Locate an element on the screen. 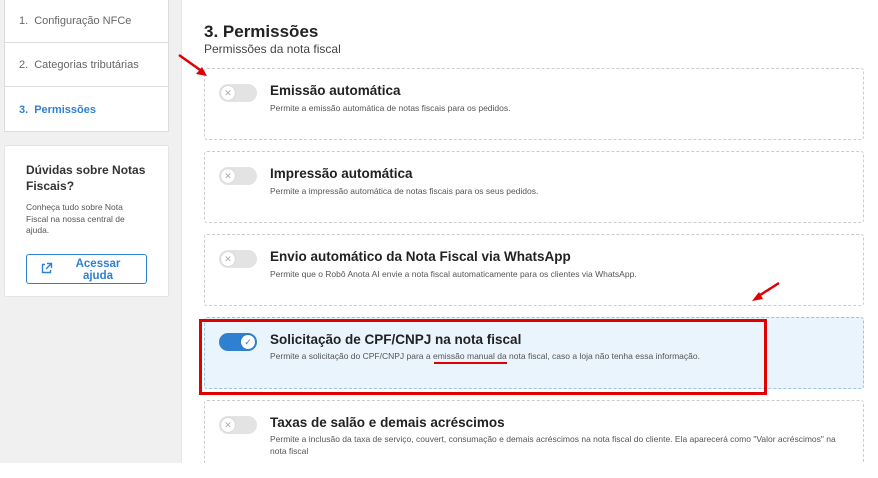 The image size is (878, 478). access-help-label: Acessar ajuda is located at coordinates (98, 270).